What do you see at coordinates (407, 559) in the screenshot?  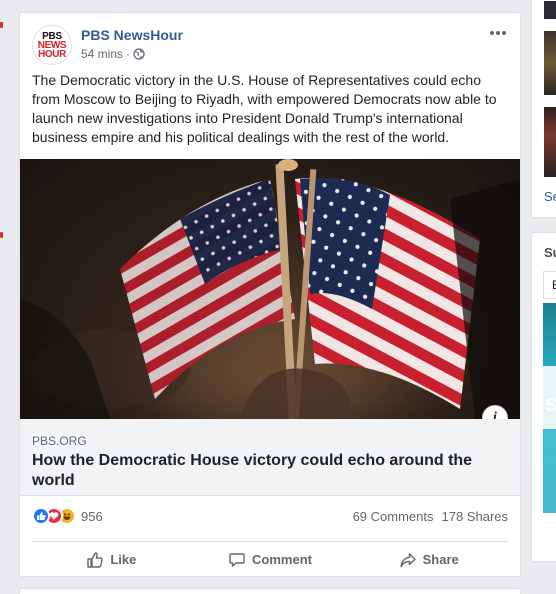 I see `share-icon` at bounding box center [407, 559].